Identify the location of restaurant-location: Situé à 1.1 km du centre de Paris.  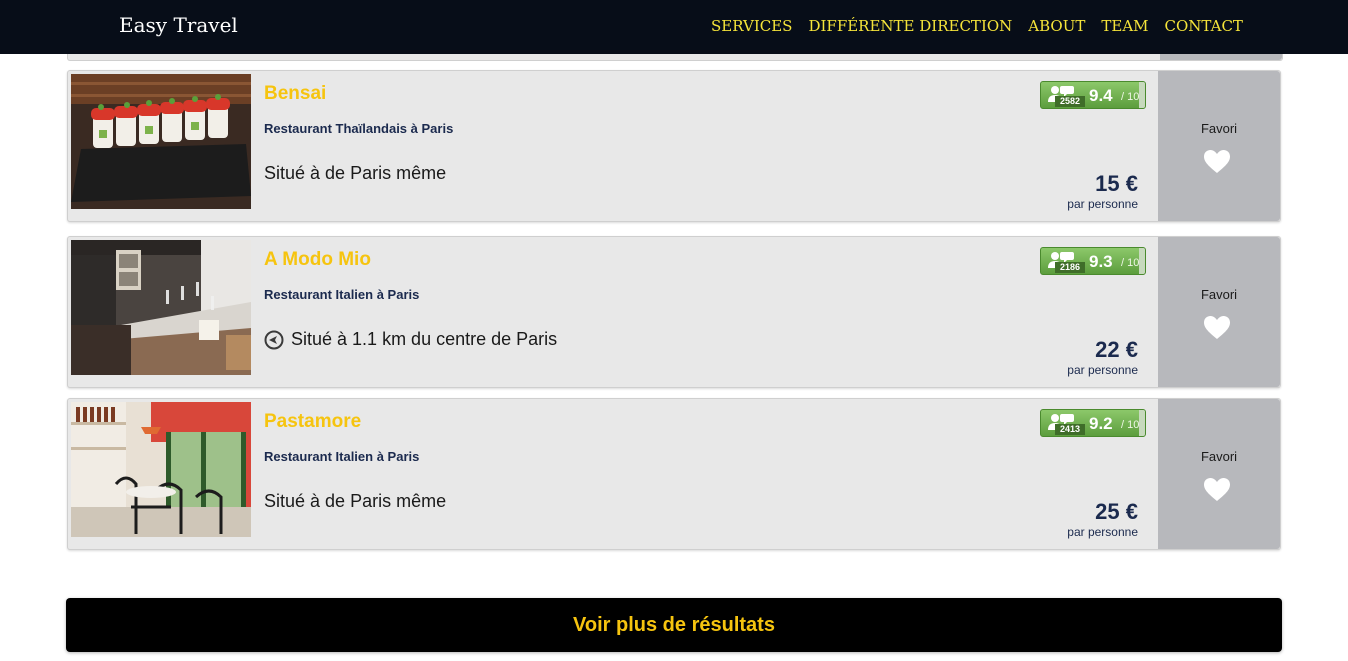
(410, 339).